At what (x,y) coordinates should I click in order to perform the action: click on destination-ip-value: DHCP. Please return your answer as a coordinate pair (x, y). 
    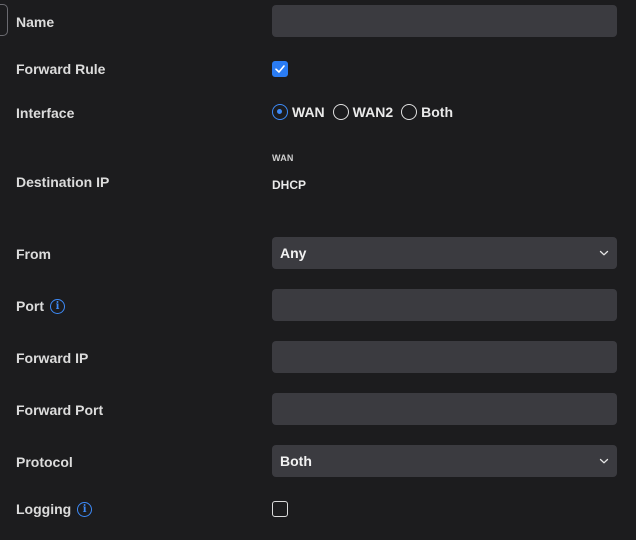
    Looking at the image, I should click on (289, 185).